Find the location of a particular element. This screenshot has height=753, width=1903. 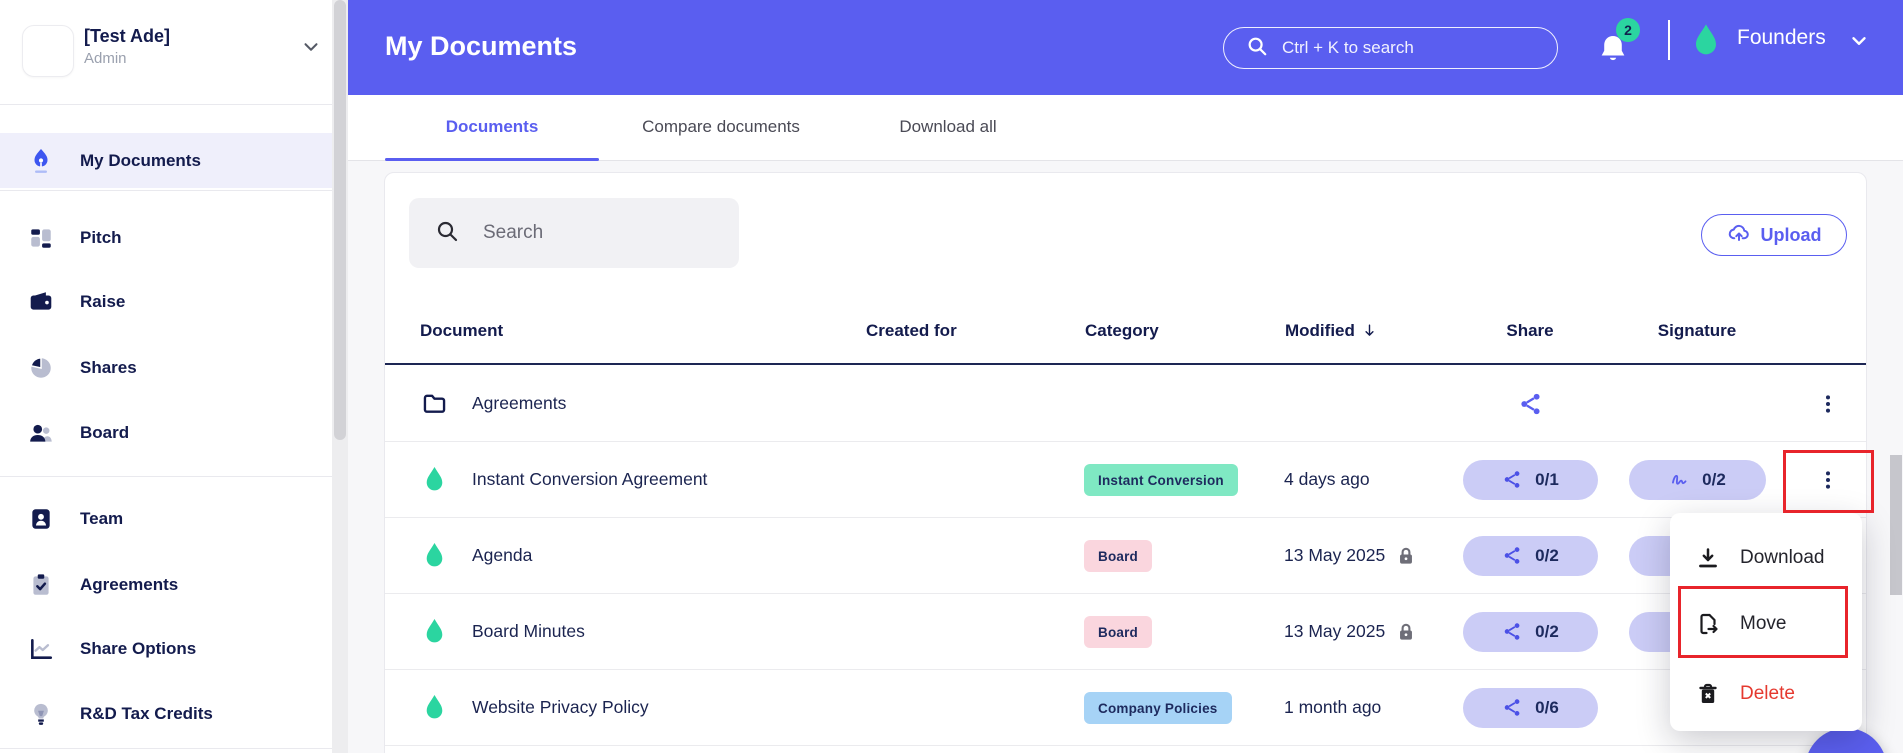

sidebar-item-board: Board is located at coordinates (166, 433).